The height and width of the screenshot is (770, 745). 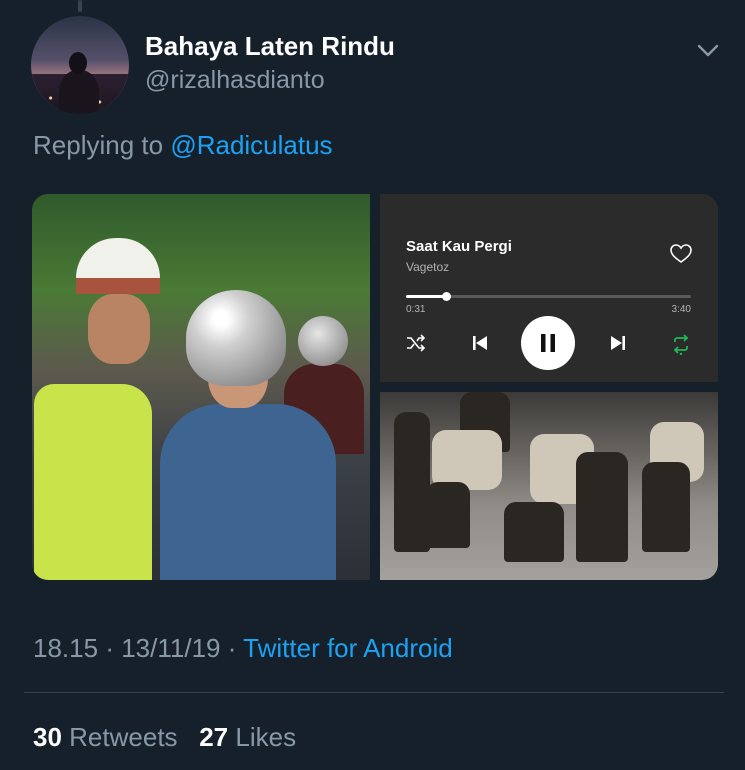 I want to click on avatar-figure-body, so click(x=79, y=92).